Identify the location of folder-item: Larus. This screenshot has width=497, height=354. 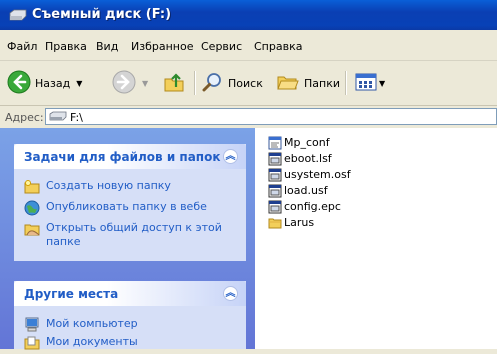
(291, 222).